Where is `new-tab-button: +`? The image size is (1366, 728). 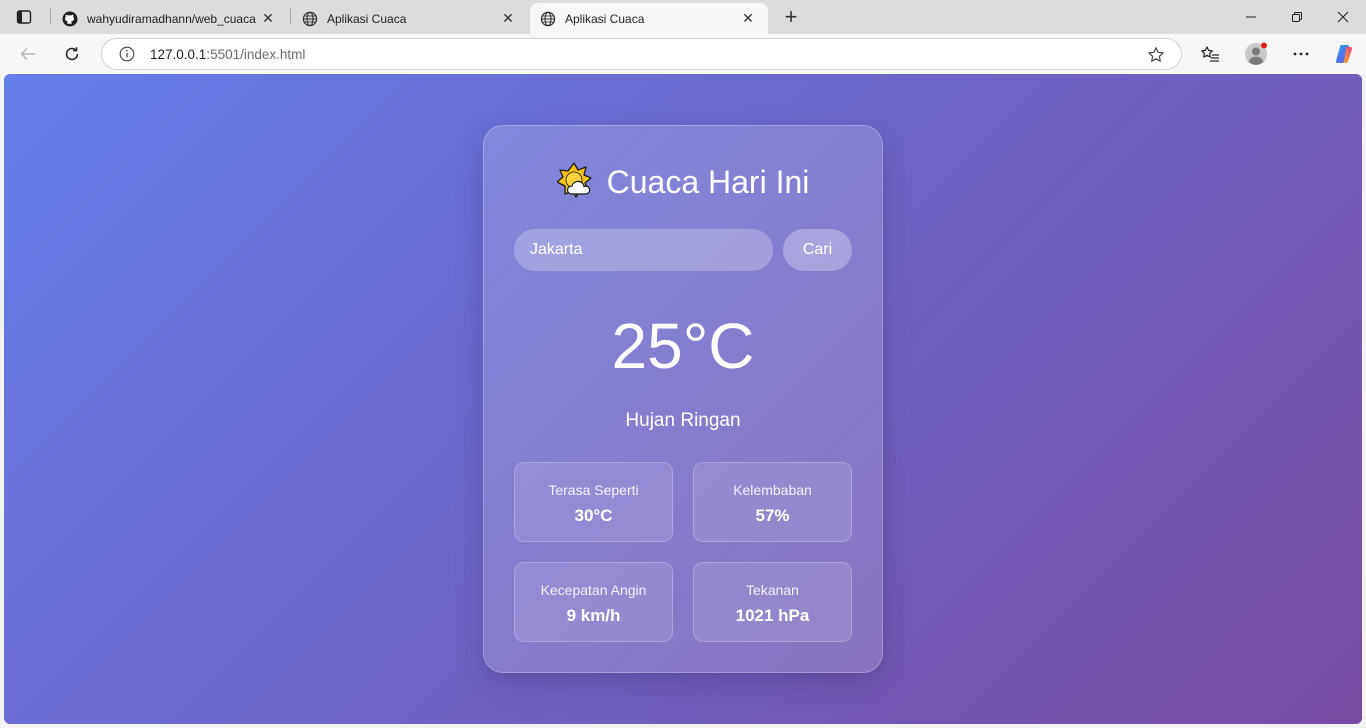 new-tab-button: + is located at coordinates (791, 17).